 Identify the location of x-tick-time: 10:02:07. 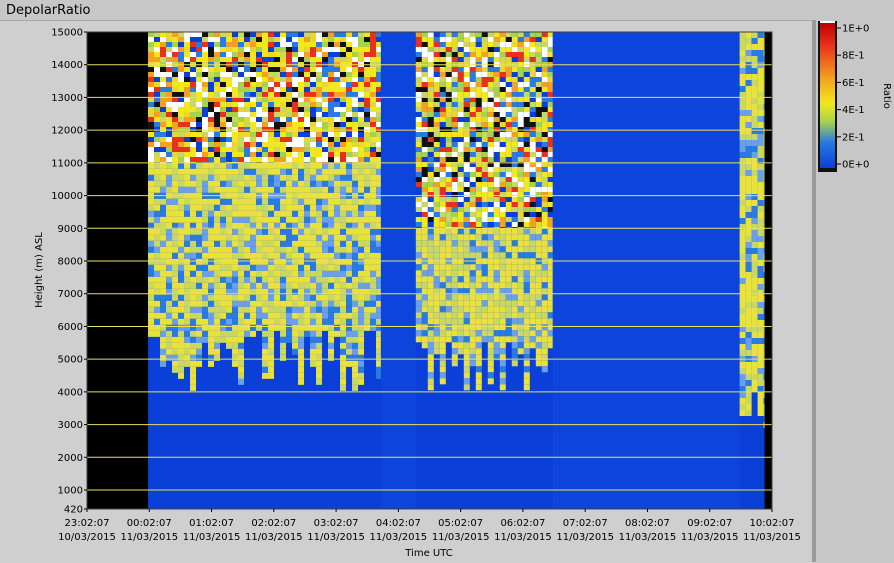
(772, 523).